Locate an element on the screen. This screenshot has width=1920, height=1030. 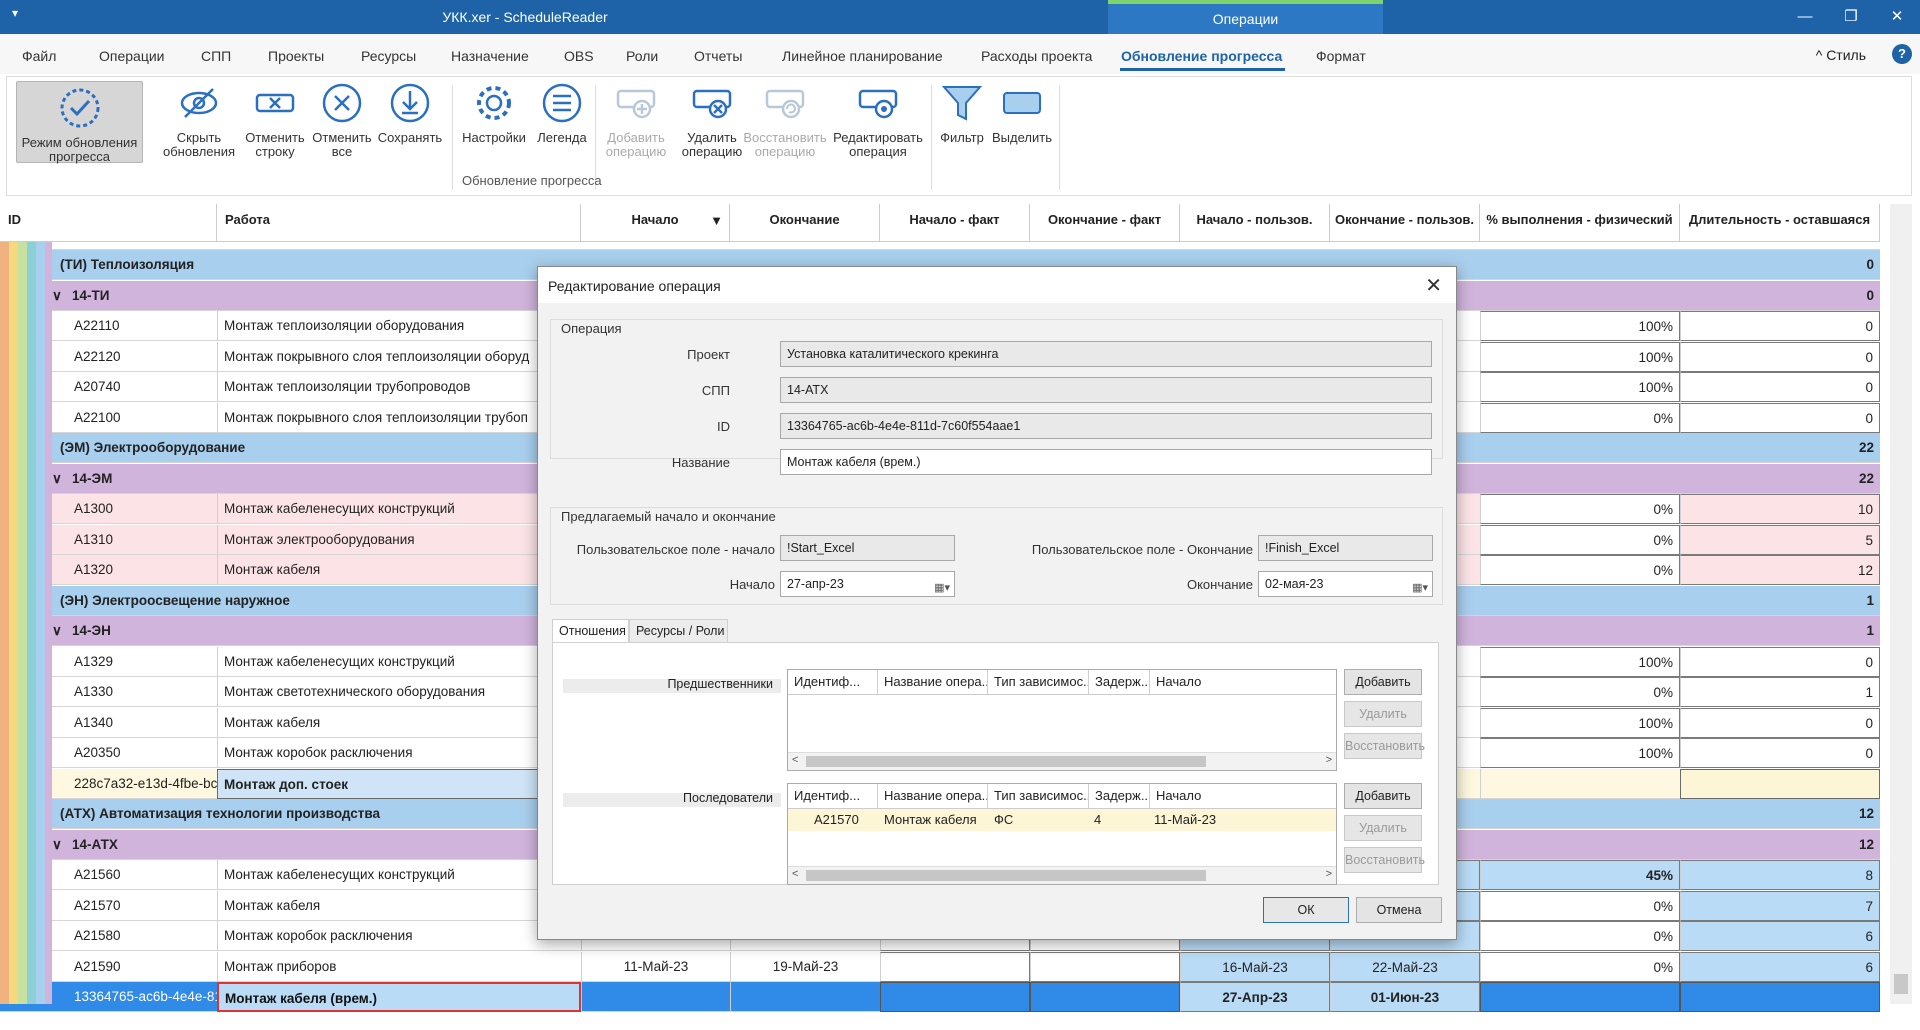
menu-projects: Проекты is located at coordinates (296, 56).